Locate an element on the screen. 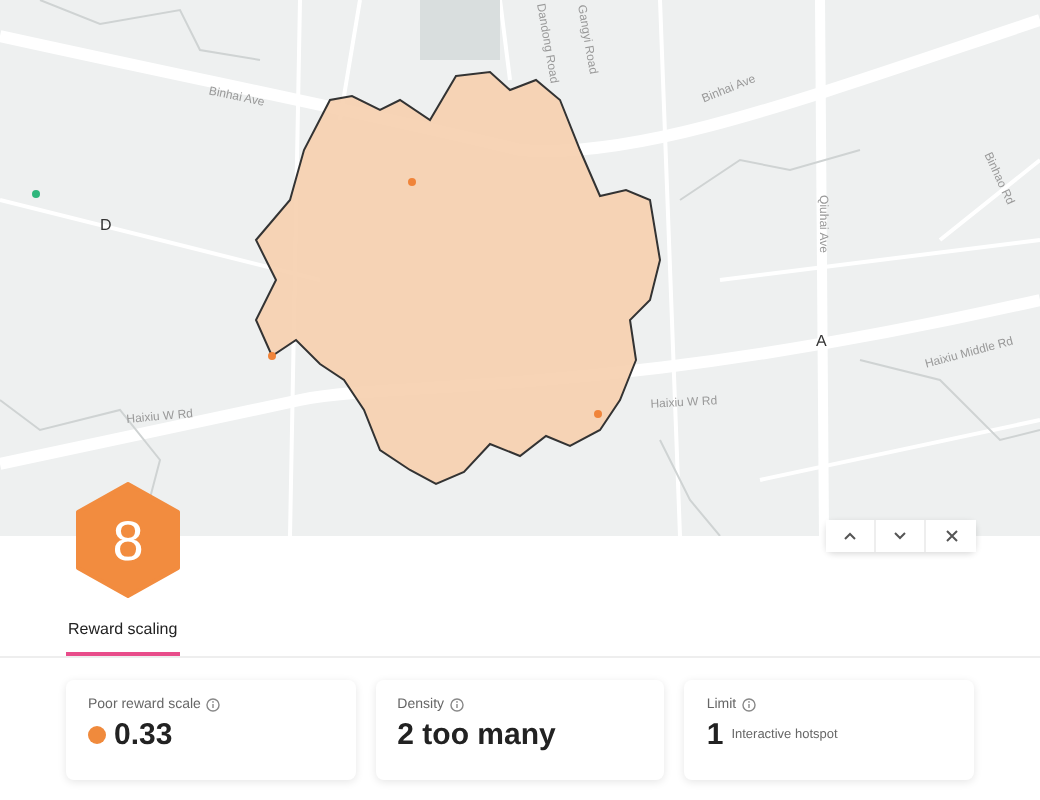 This screenshot has height=800, width=1040. card-value: 2 too many is located at coordinates (476, 735).